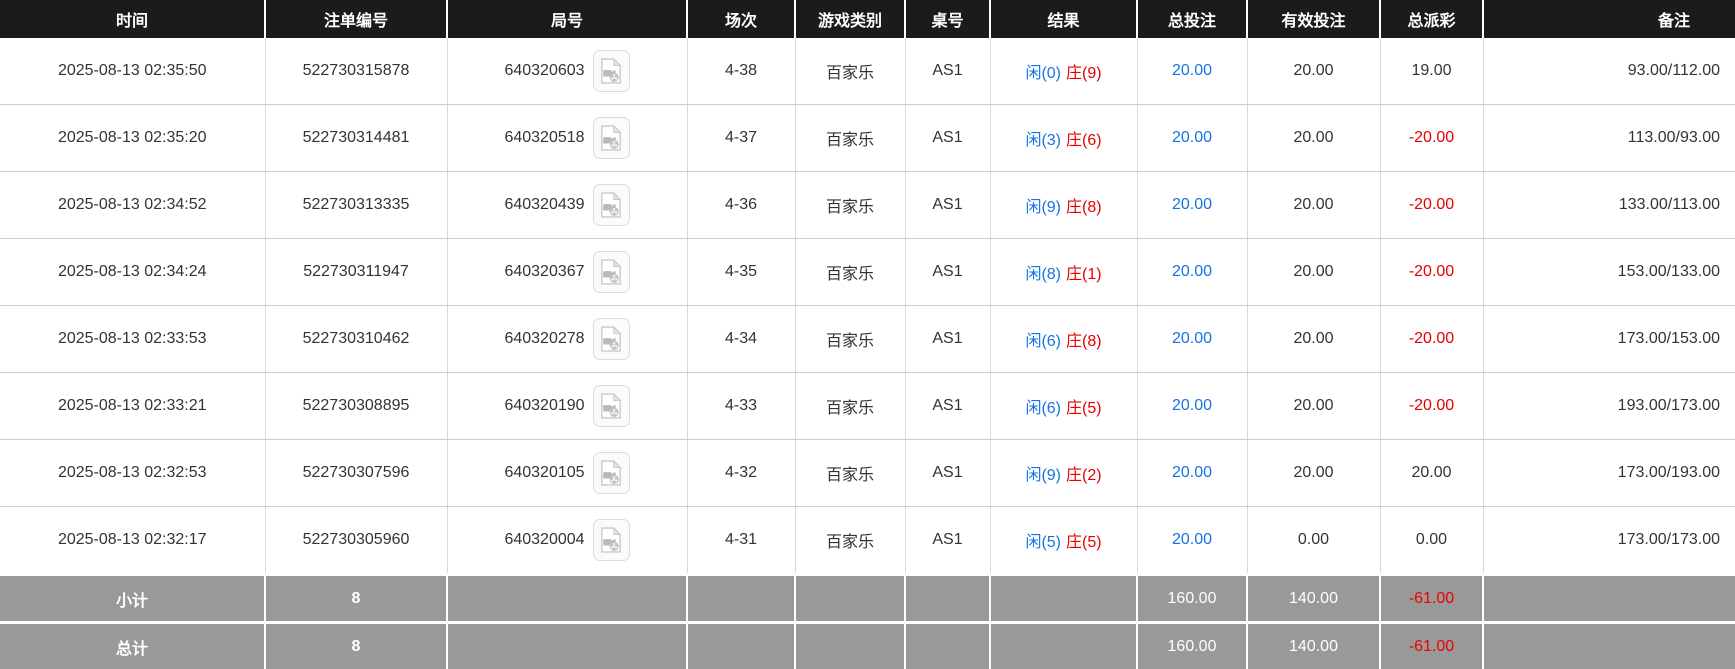 The height and width of the screenshot is (669, 1735). What do you see at coordinates (867, 646) in the screenshot?
I see `total-row: 总计 8 160.00 140.00 -61.00` at bounding box center [867, 646].